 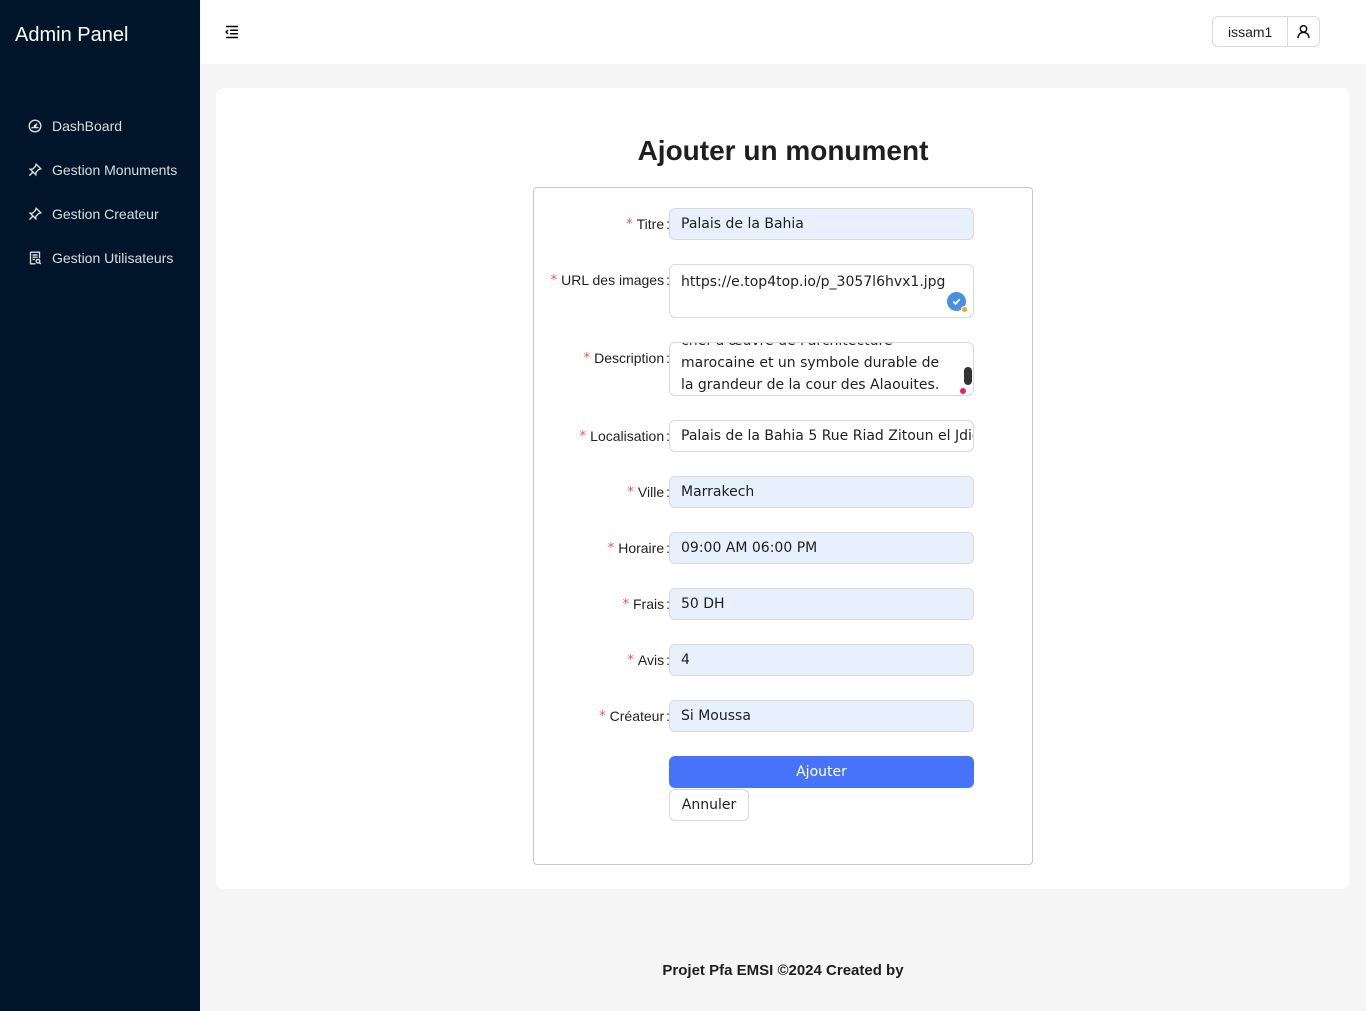 I want to click on field-label: *Localisation:, so click(x=625, y=436).